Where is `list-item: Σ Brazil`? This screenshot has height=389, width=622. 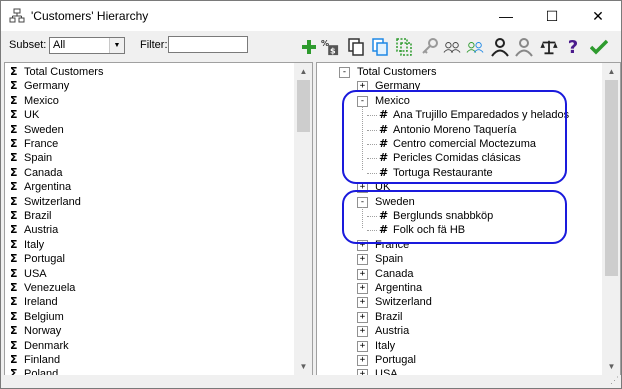 list-item: Σ Brazil is located at coordinates (31, 216).